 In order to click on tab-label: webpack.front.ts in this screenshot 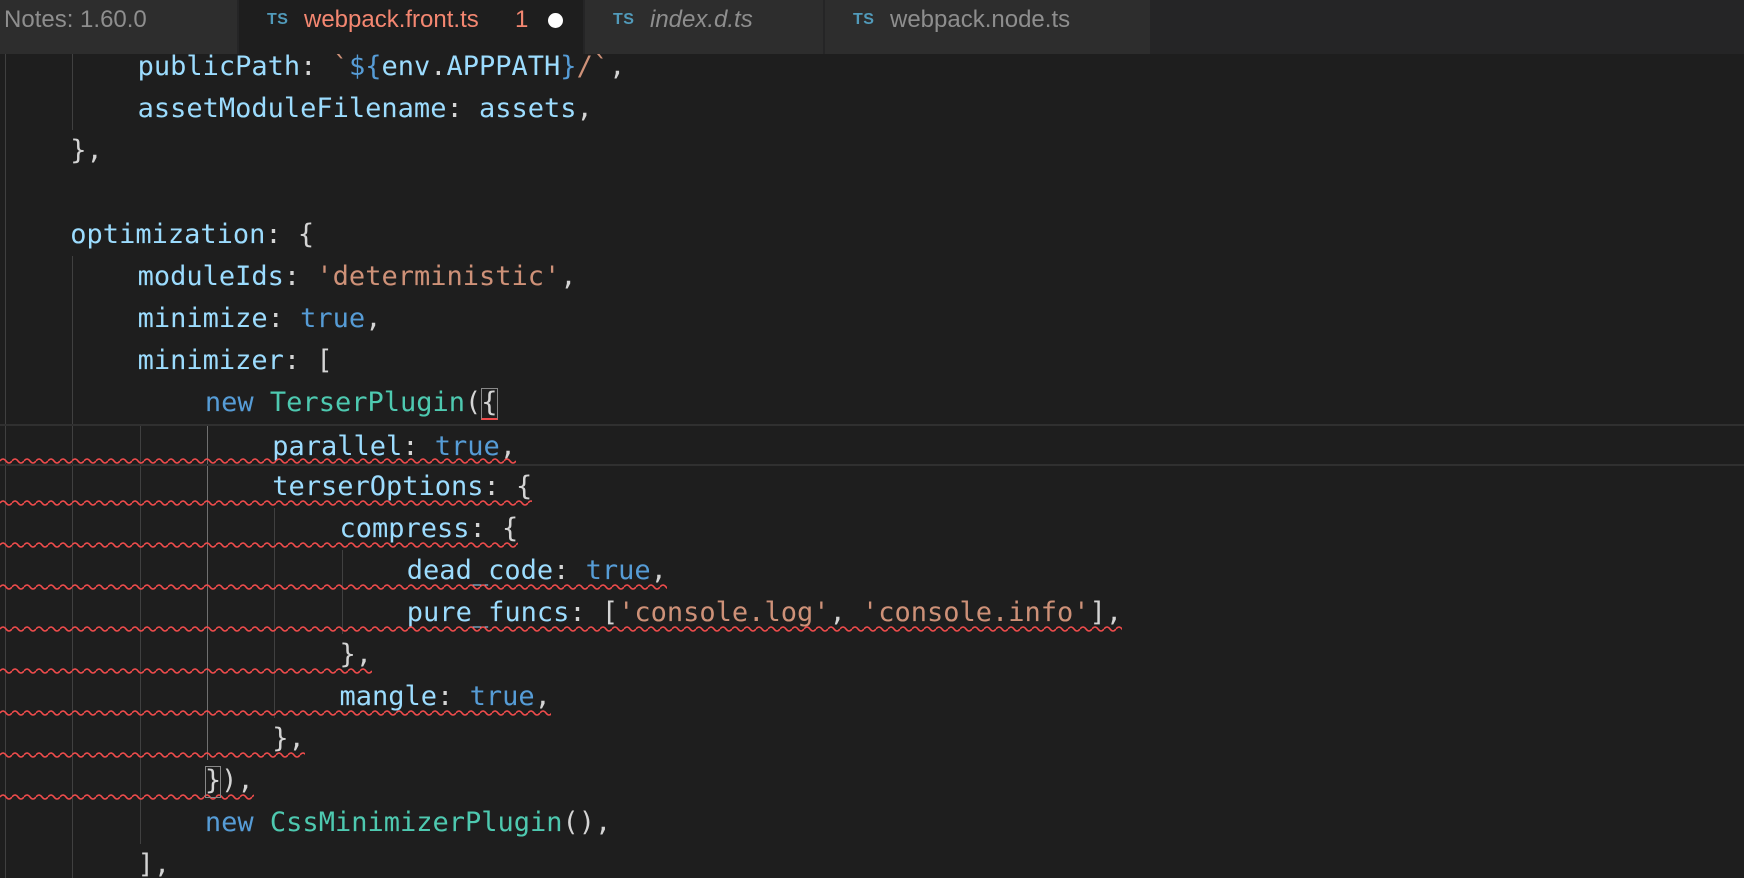, I will do `click(391, 19)`.